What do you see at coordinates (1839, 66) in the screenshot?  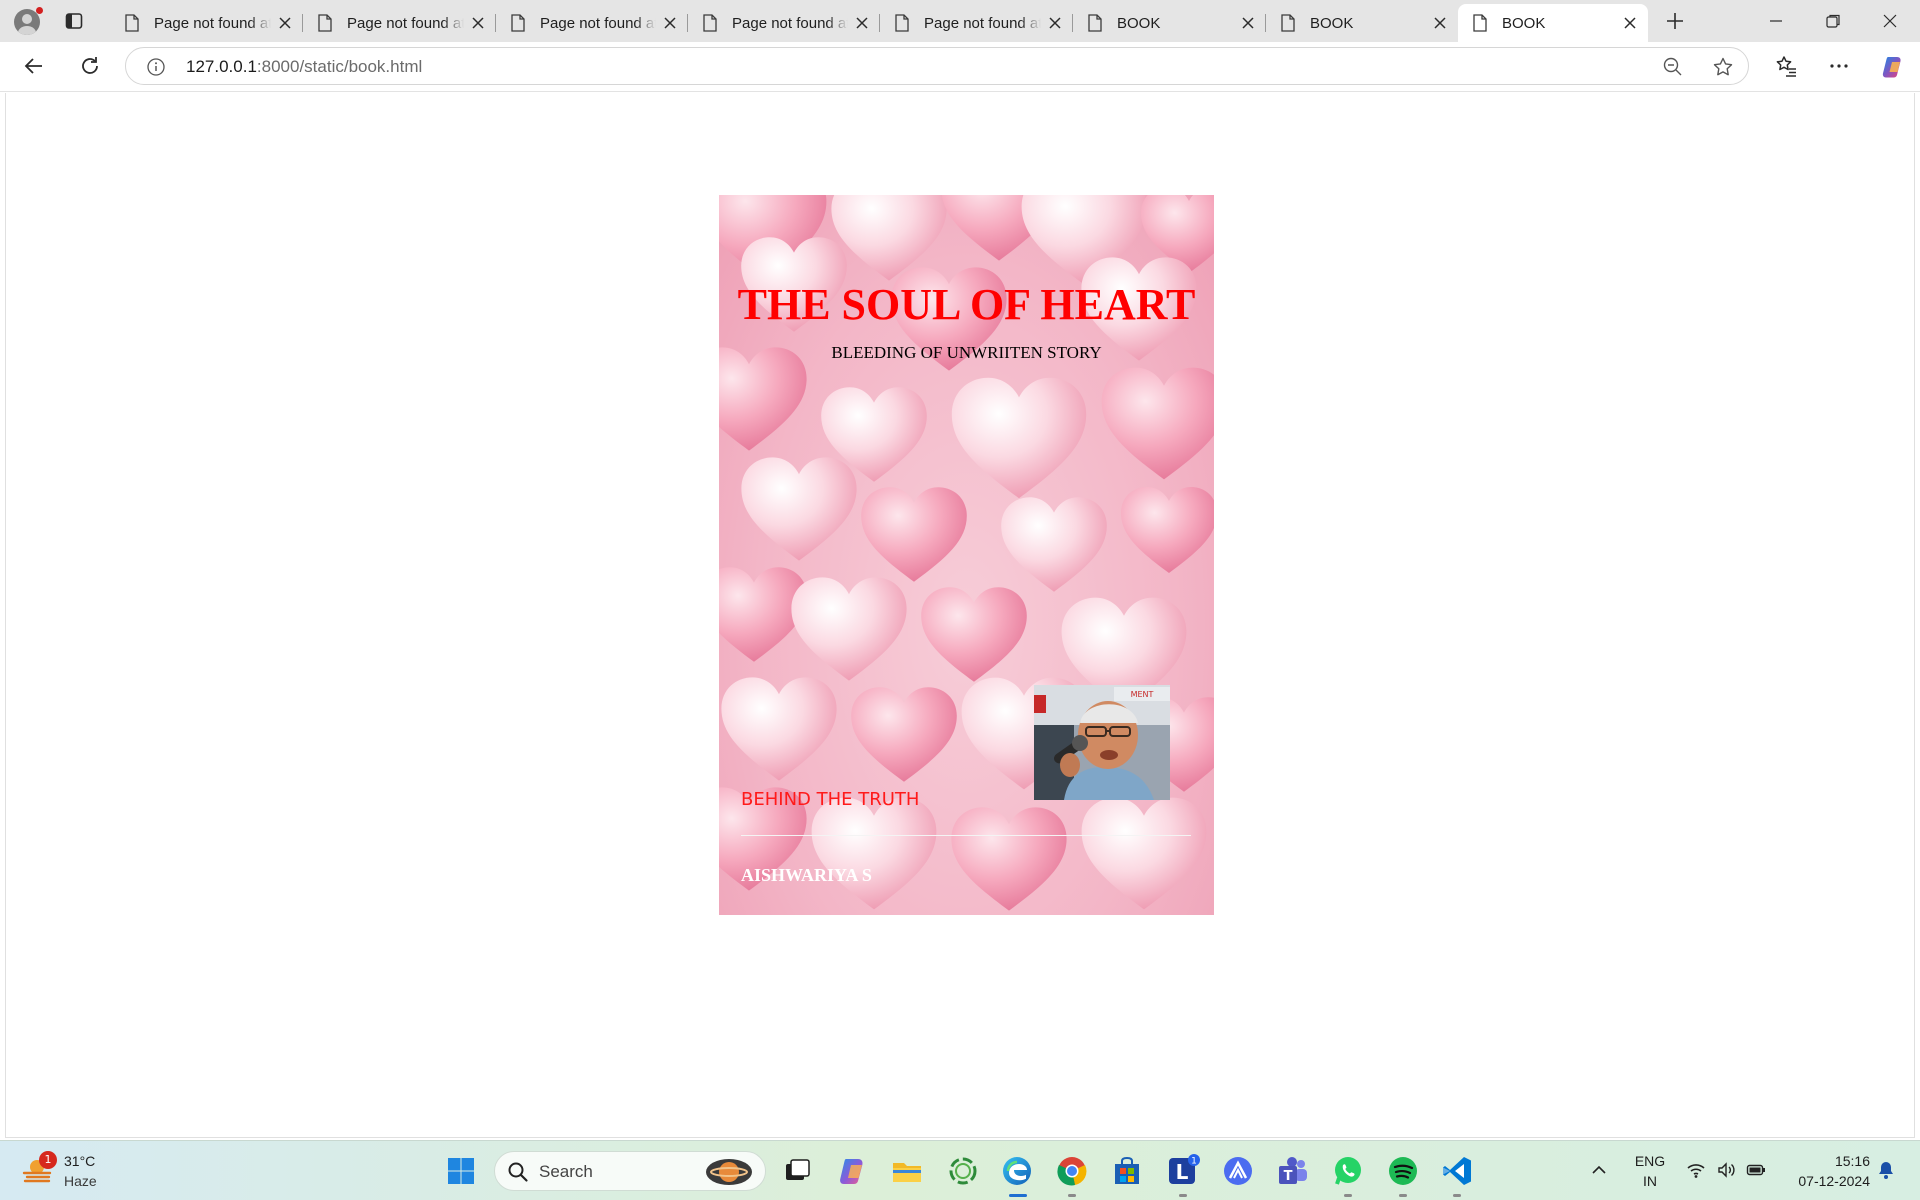 I see `more-options-icon` at bounding box center [1839, 66].